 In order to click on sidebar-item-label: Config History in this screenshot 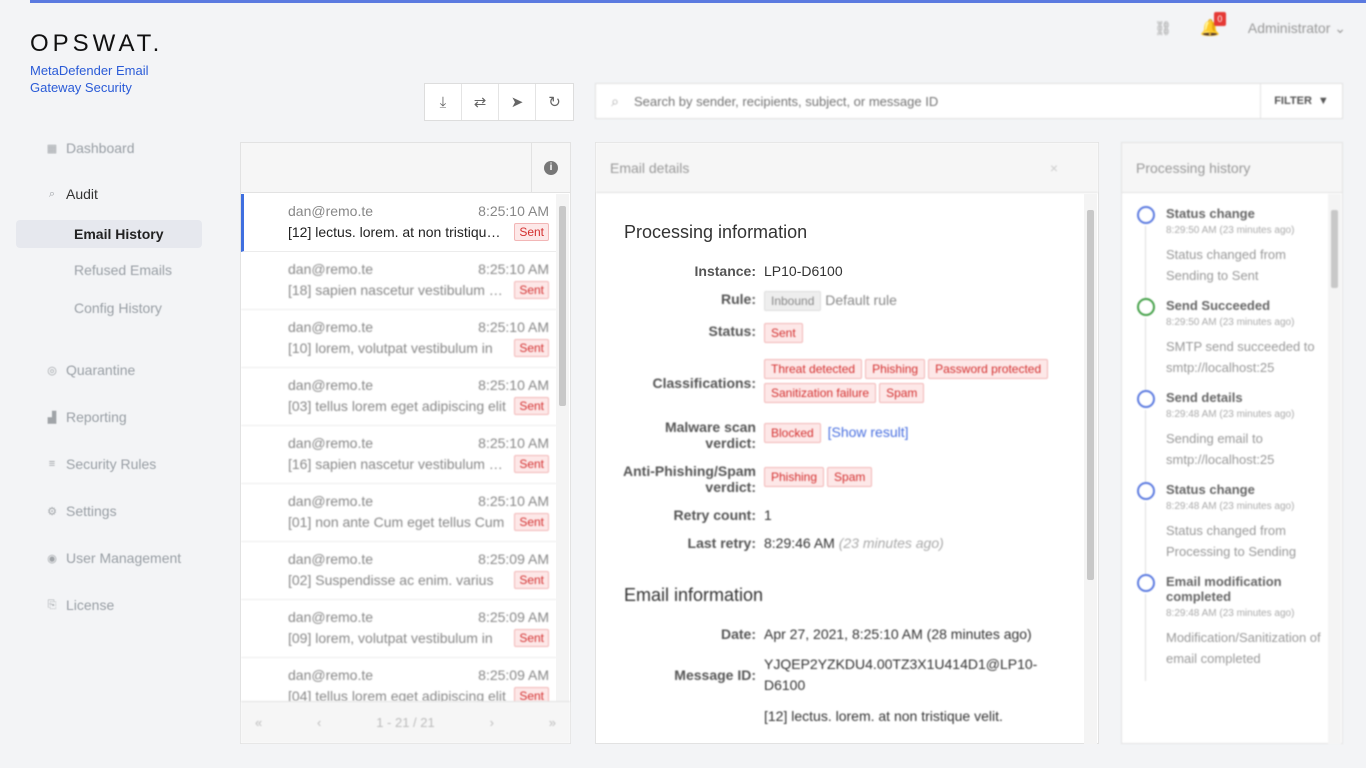, I will do `click(118, 308)`.